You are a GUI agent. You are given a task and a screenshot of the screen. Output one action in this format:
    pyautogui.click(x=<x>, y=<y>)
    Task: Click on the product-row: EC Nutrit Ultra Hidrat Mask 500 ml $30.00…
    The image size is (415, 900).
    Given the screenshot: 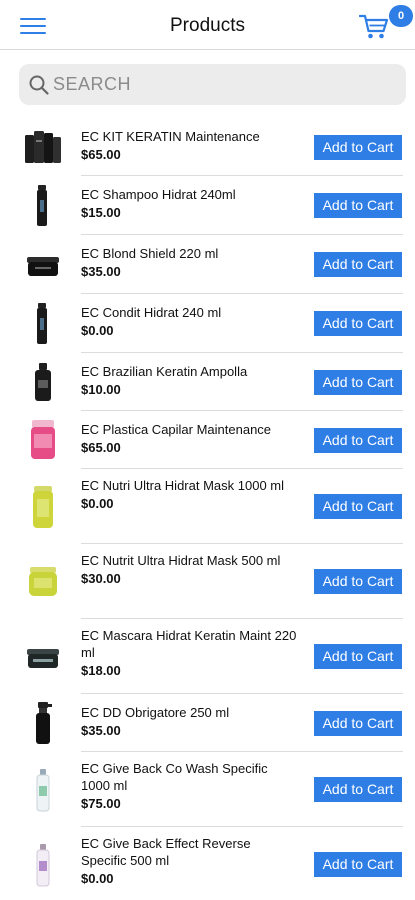 What is the action you would take?
    pyautogui.click(x=207, y=581)
    